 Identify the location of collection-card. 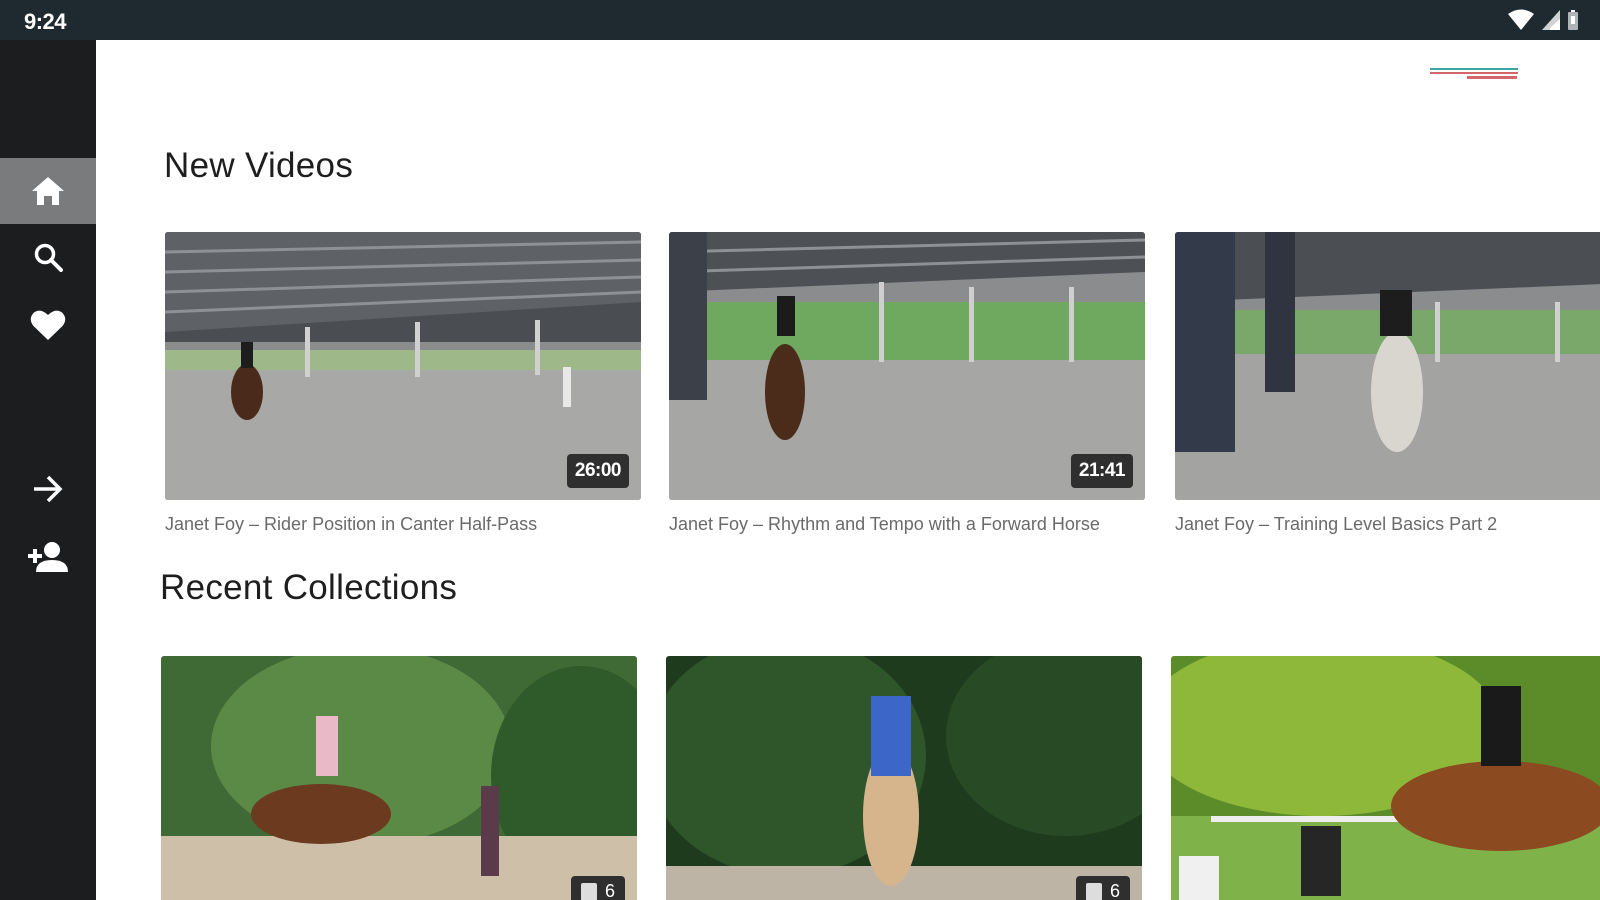
(1385, 778).